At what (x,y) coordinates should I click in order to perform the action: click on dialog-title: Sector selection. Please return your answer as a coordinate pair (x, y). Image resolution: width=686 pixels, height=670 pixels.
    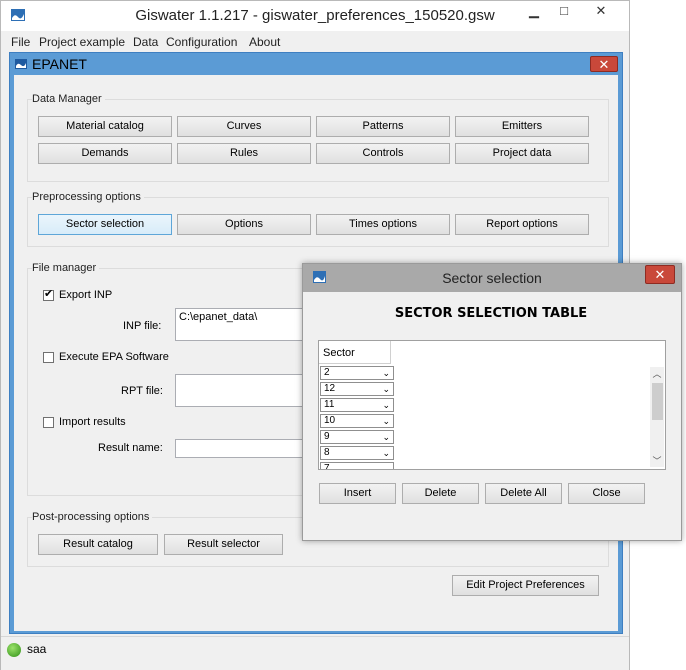
    Looking at the image, I should click on (492, 278).